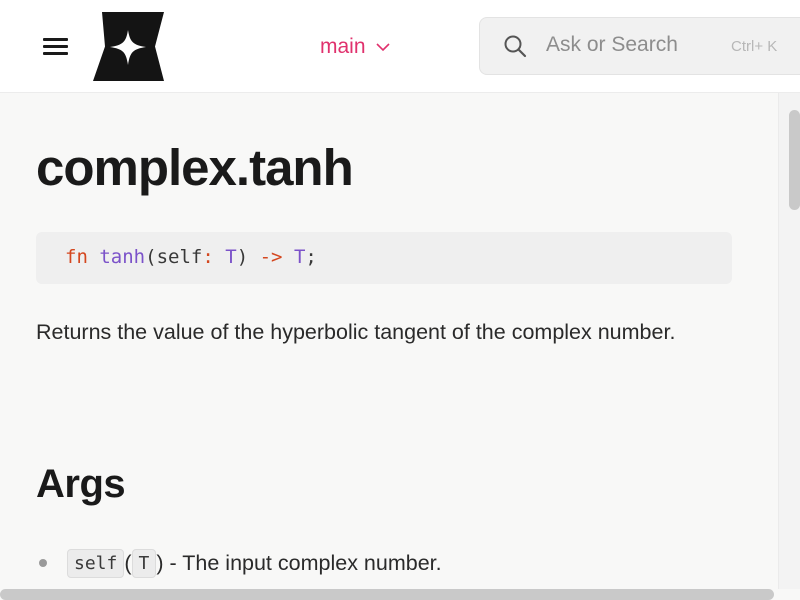 The height and width of the screenshot is (600, 800). Describe the element at coordinates (302, 562) in the screenshot. I see `arg-description: - The input complex number.` at that location.